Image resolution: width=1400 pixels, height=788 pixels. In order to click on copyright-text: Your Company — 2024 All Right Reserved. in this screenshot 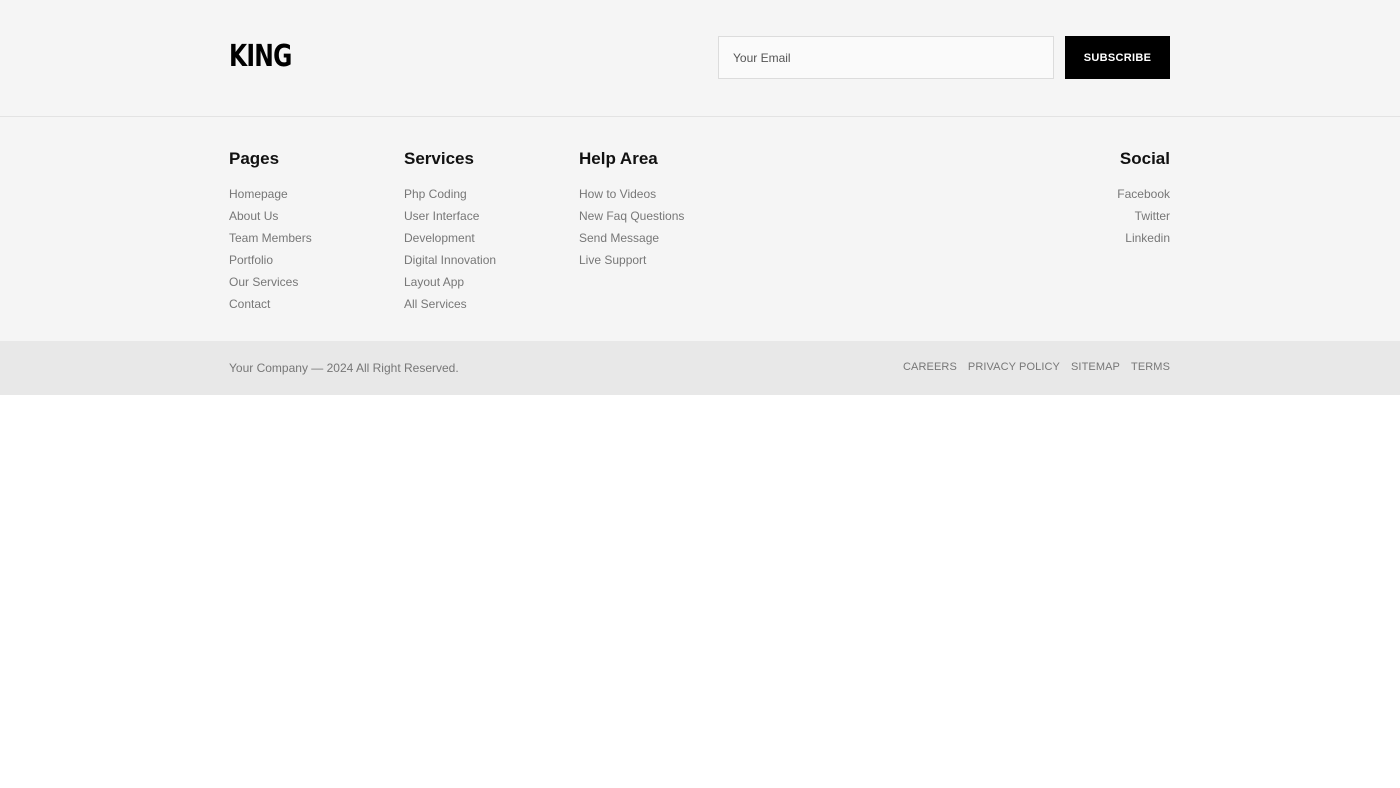, I will do `click(344, 368)`.